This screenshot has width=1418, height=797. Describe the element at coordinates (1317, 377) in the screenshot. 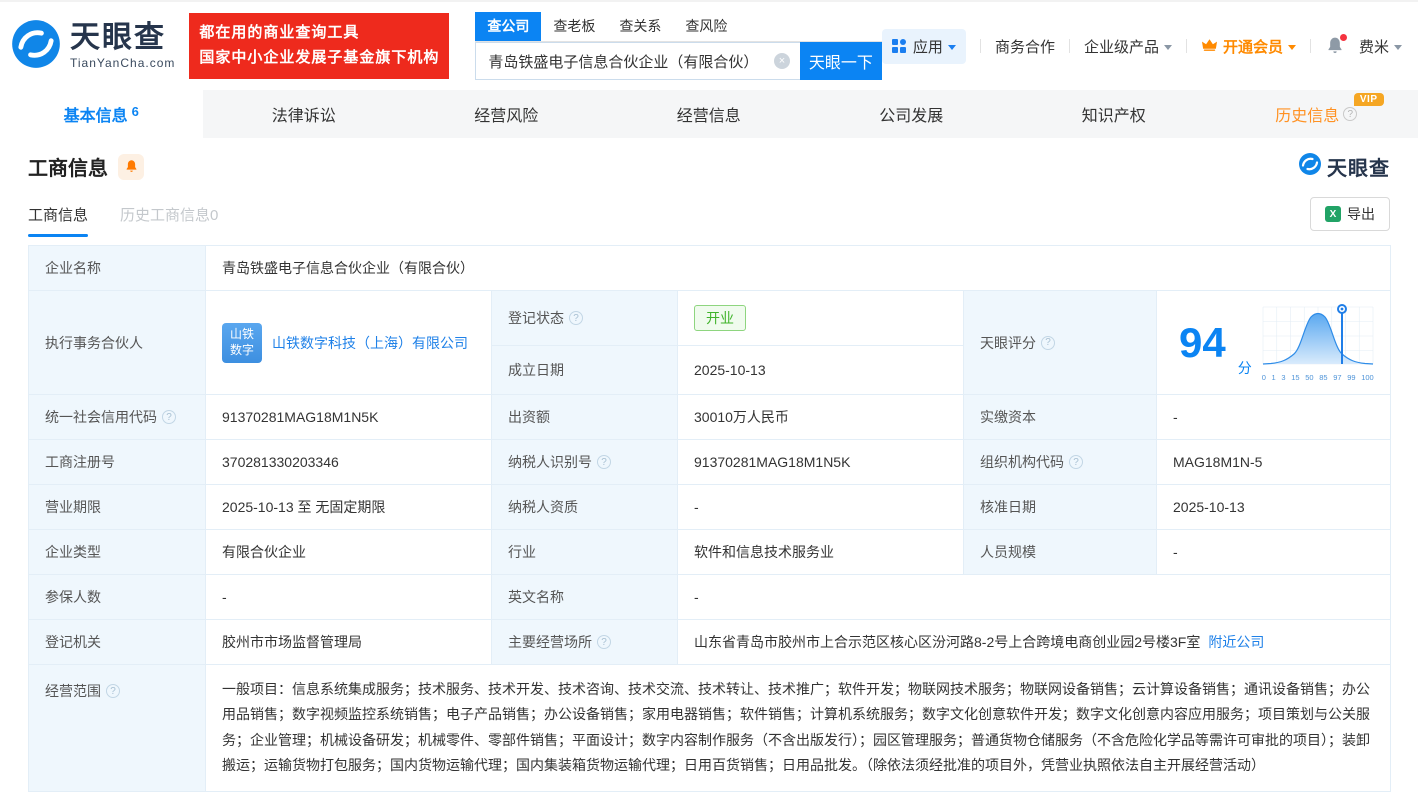

I see `score-axis-ticks: 01 3 15 50 85 97 99 100` at that location.